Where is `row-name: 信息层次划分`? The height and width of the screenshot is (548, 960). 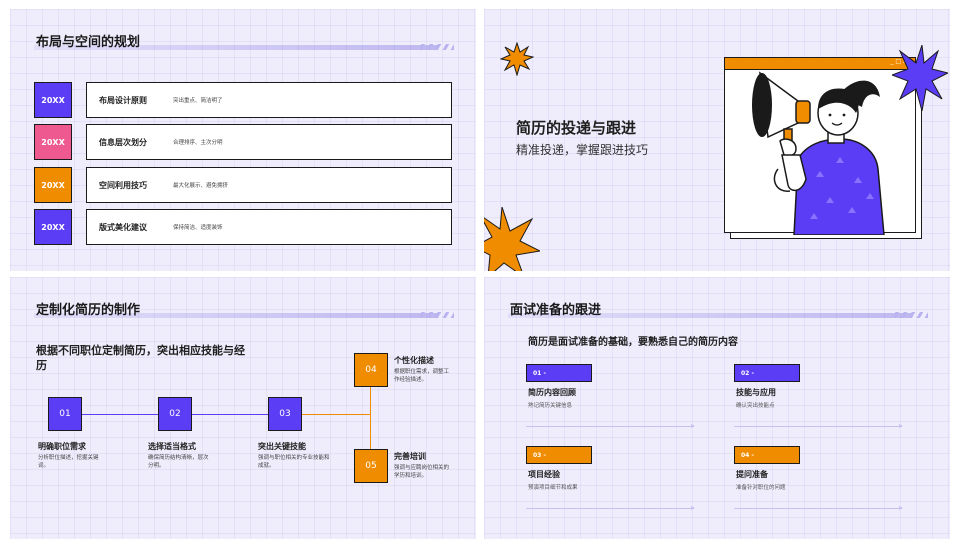
row-name: 信息层次划分 is located at coordinates (123, 142).